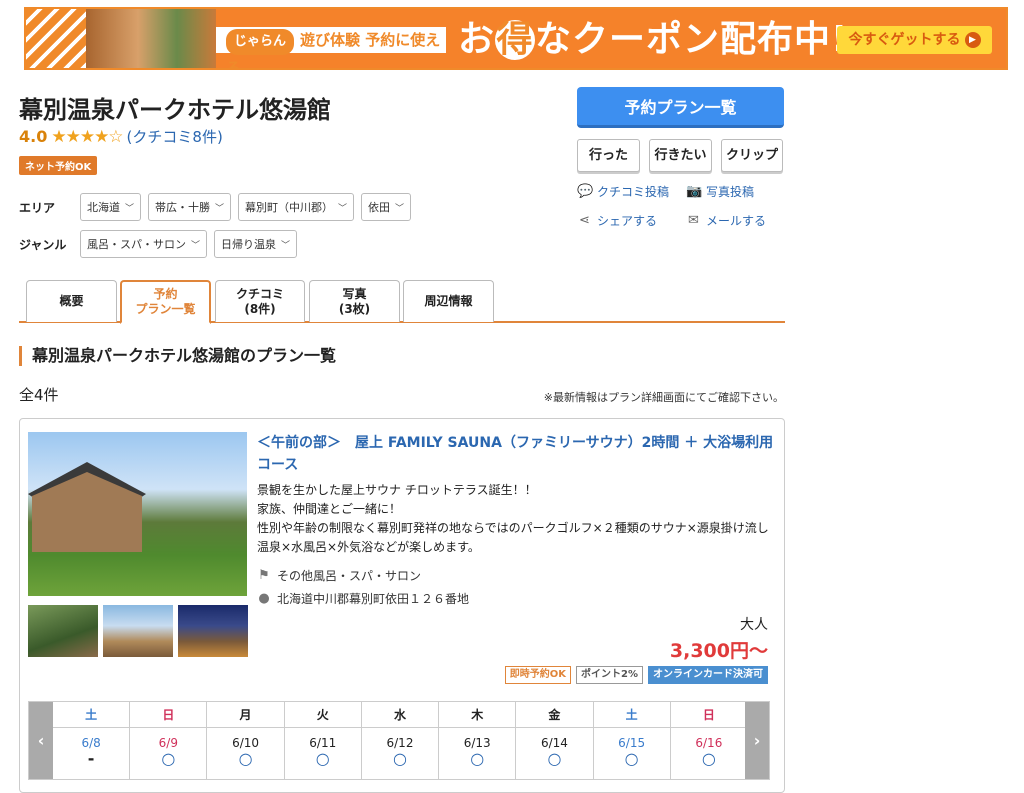  What do you see at coordinates (584, 220) in the screenshot?
I see `share-icon: ⋖` at bounding box center [584, 220].